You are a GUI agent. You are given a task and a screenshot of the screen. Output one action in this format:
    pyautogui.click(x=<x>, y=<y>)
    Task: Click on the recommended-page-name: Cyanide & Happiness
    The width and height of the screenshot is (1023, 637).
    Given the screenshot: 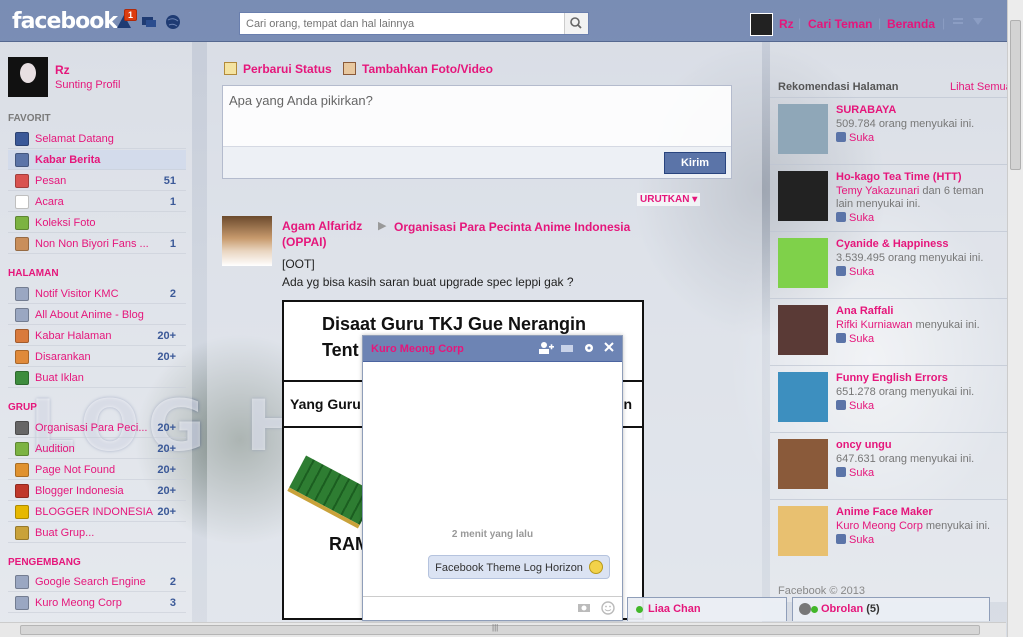 What is the action you would take?
    pyautogui.click(x=892, y=244)
    